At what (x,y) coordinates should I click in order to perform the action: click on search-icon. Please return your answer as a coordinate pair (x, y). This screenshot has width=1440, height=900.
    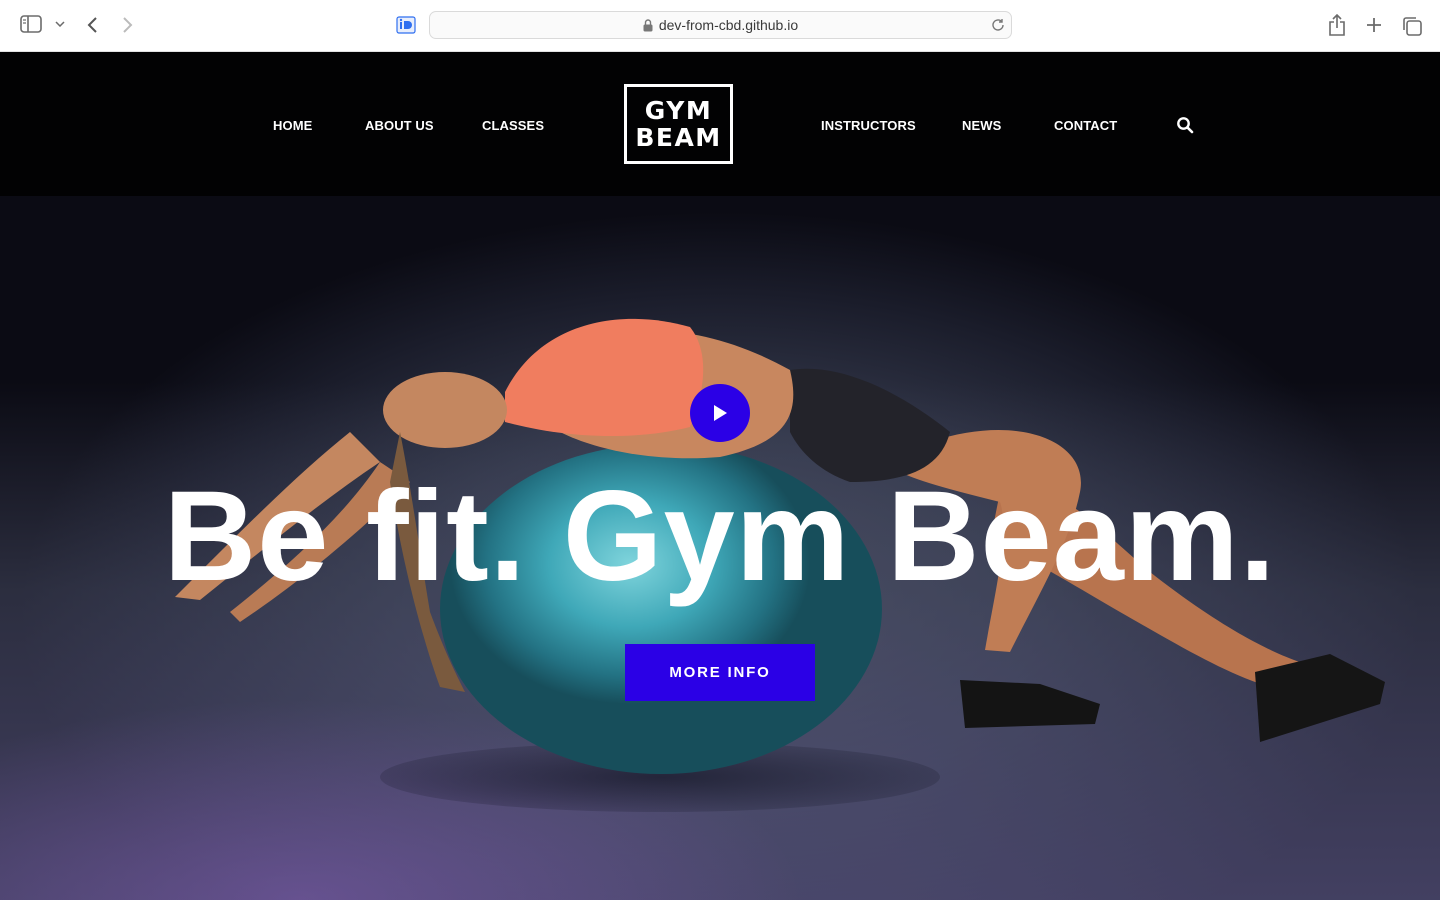
    Looking at the image, I should click on (1185, 125).